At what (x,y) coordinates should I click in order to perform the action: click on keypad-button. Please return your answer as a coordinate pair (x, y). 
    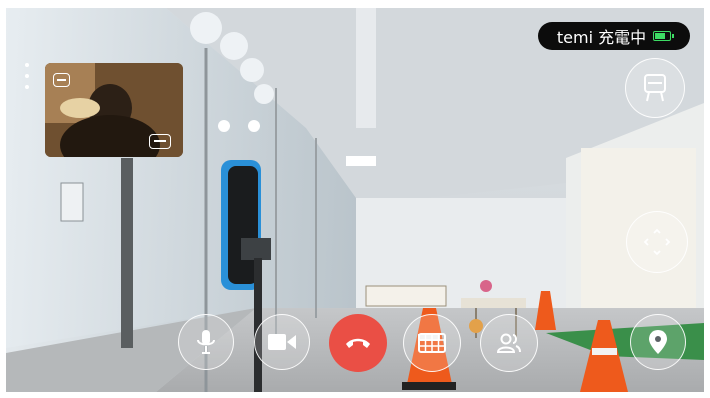
    Looking at the image, I should click on (432, 343).